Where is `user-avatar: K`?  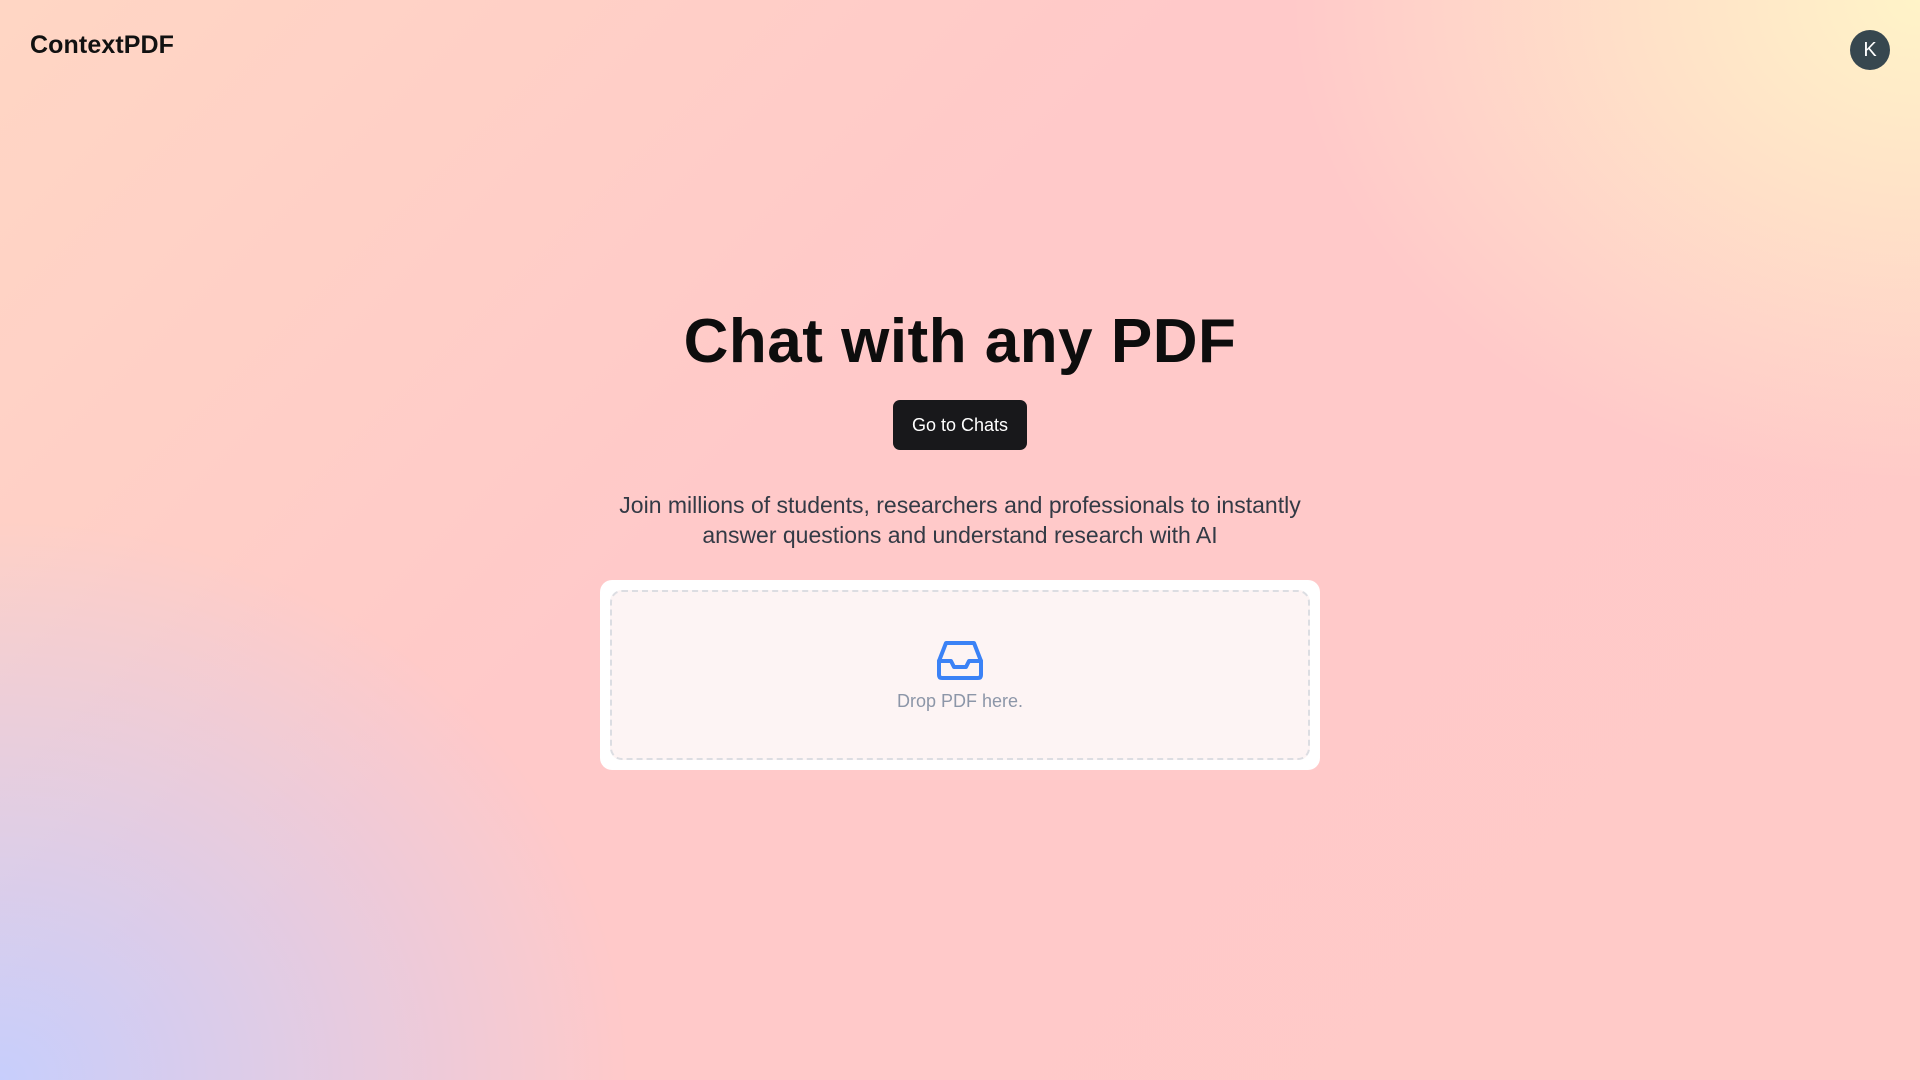
user-avatar: K is located at coordinates (1870, 50).